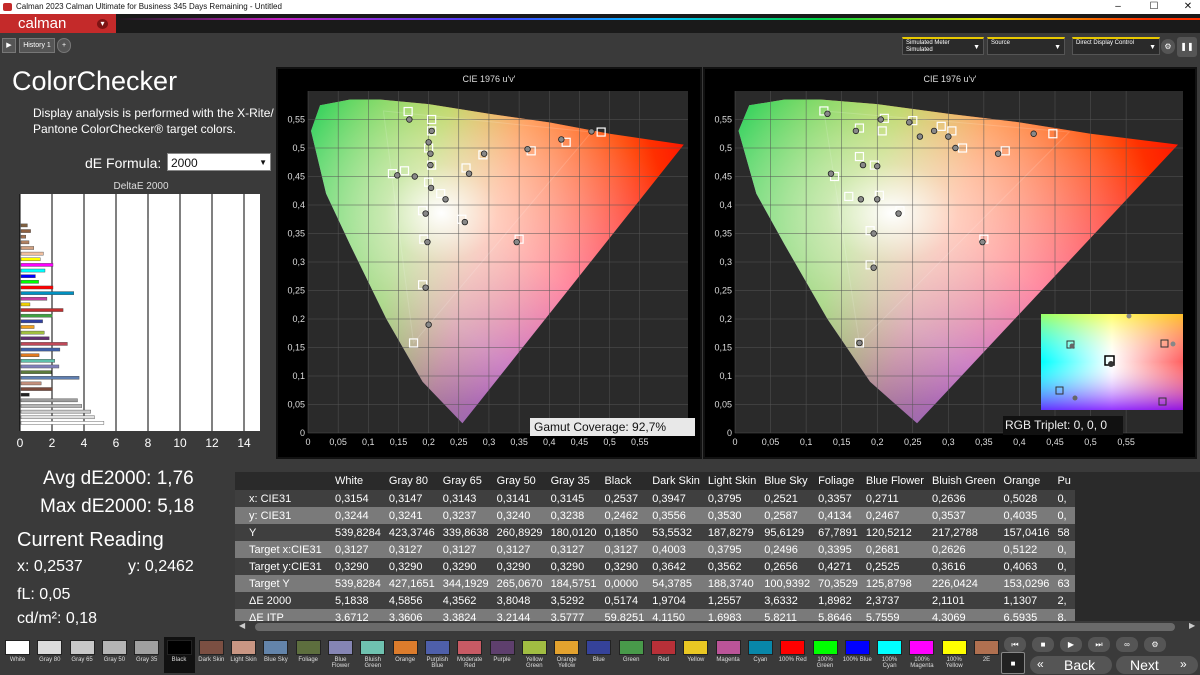 Image resolution: width=1200 pixels, height=675 pixels. What do you see at coordinates (948, 442) in the screenshot?
I see `x-tick: 0,3` at bounding box center [948, 442].